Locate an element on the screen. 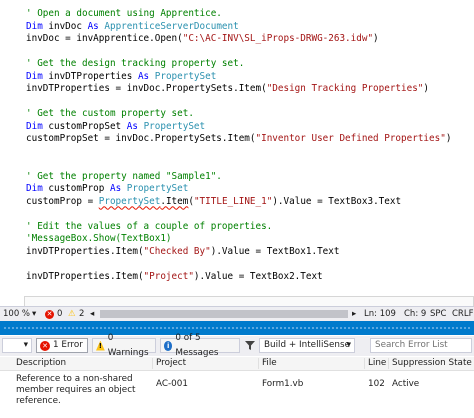  cursor-char: Ch: 9 is located at coordinates (415, 314).